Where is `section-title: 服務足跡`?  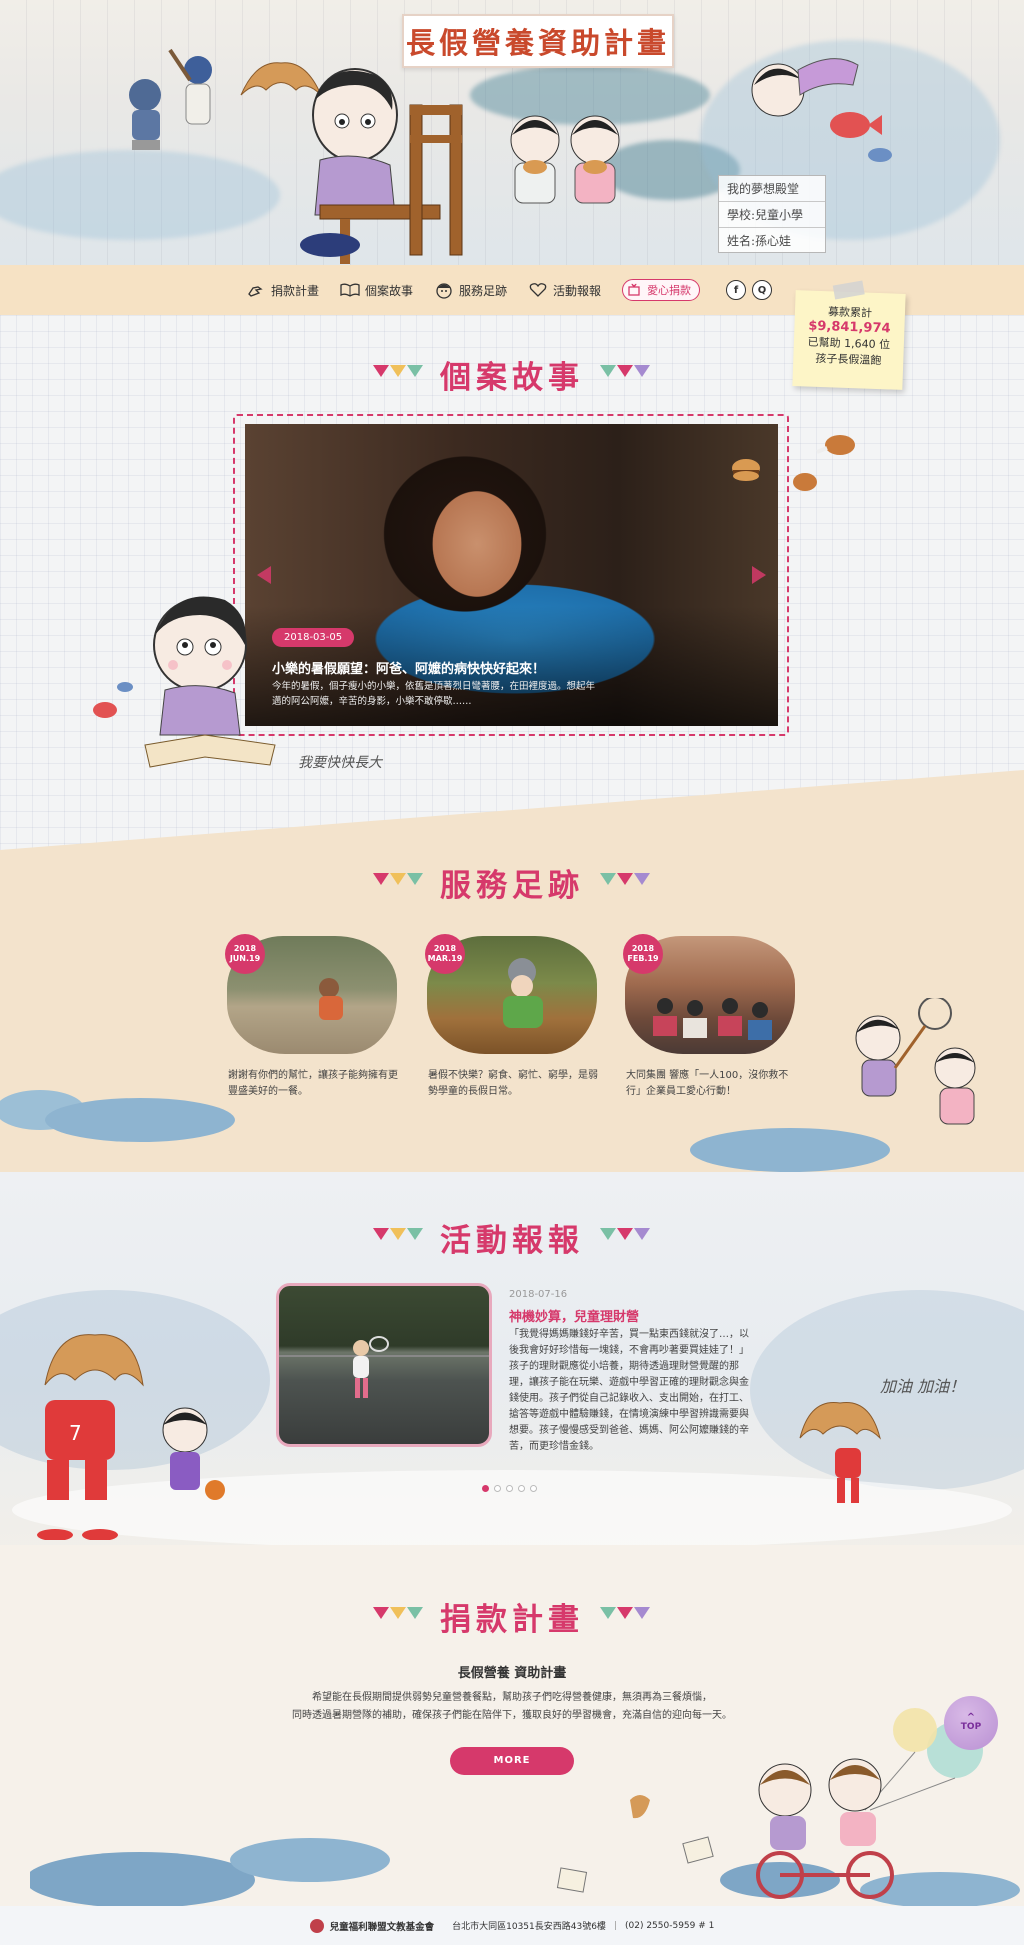
section-title: 服務足跡 is located at coordinates (512, 886).